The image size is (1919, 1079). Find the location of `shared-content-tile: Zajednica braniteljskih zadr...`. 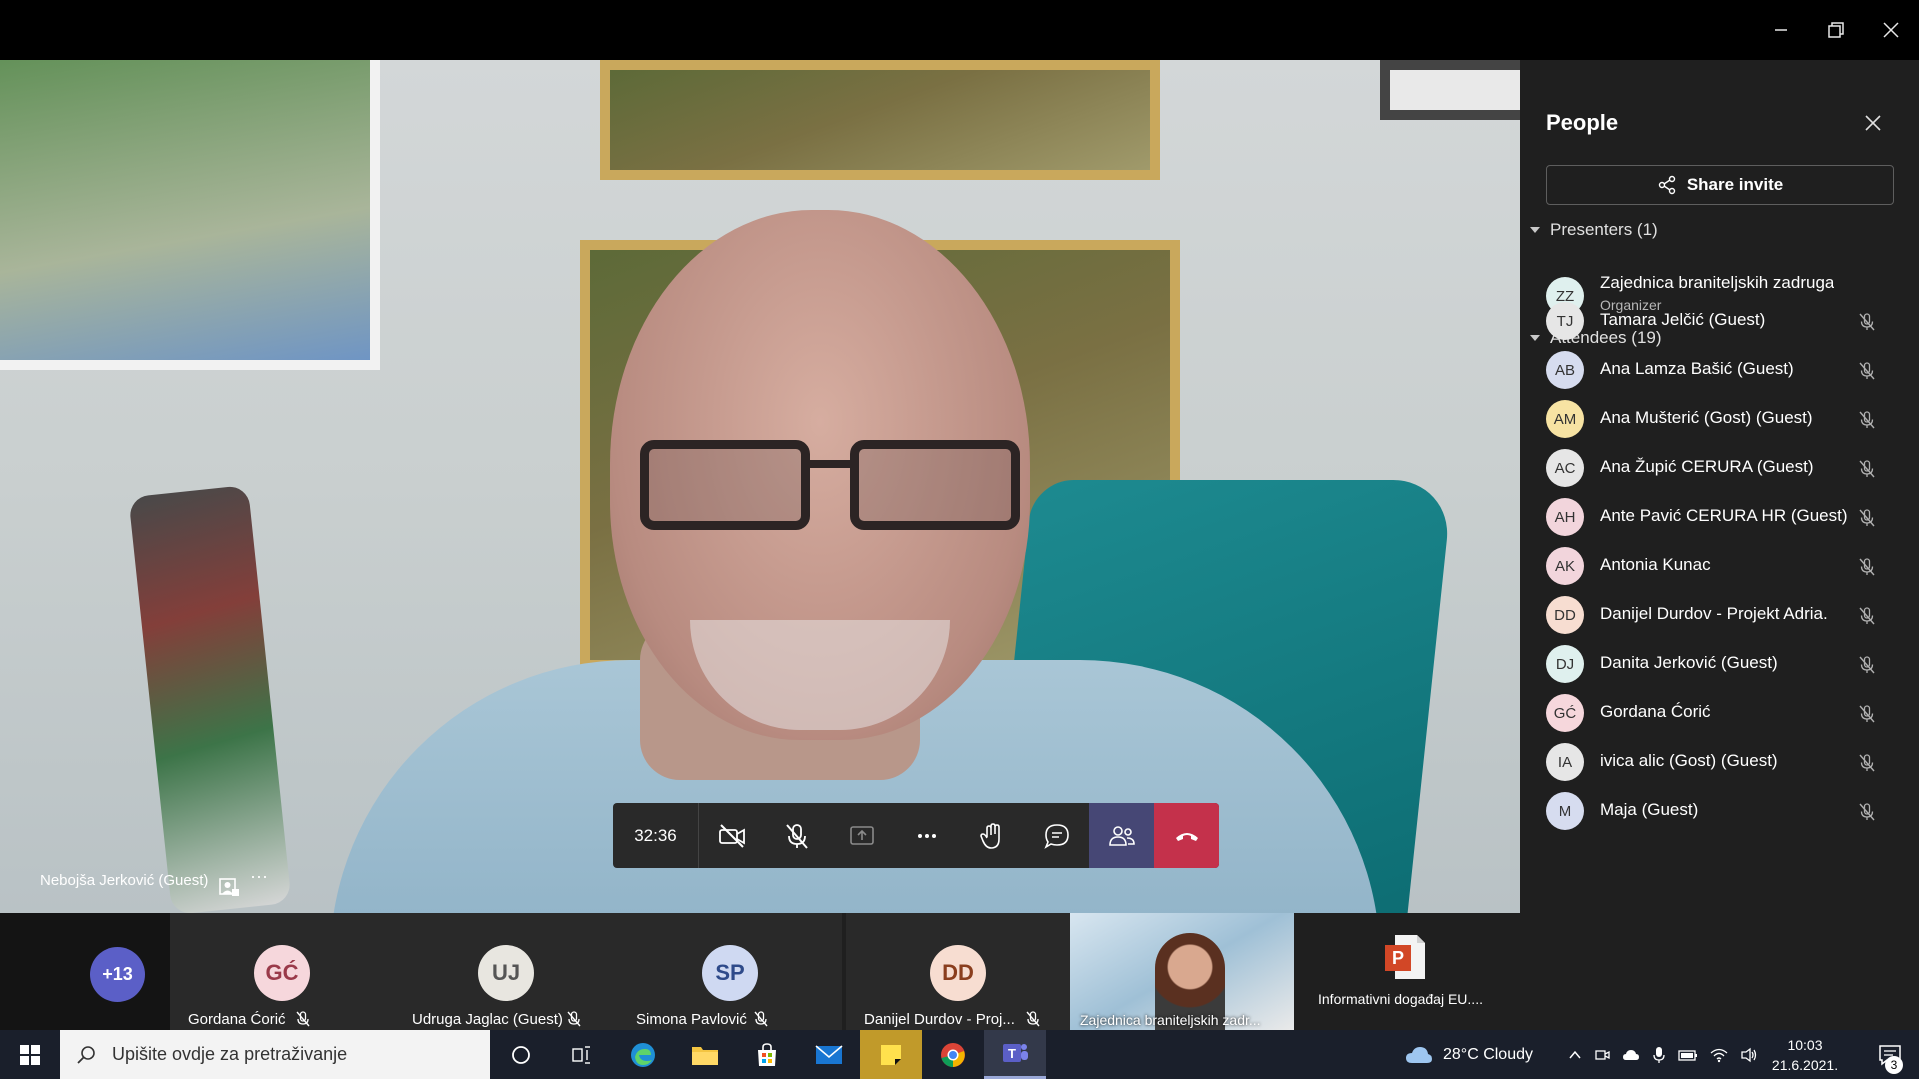

shared-content-tile: Zajednica braniteljskih zadr... is located at coordinates (1182, 971).